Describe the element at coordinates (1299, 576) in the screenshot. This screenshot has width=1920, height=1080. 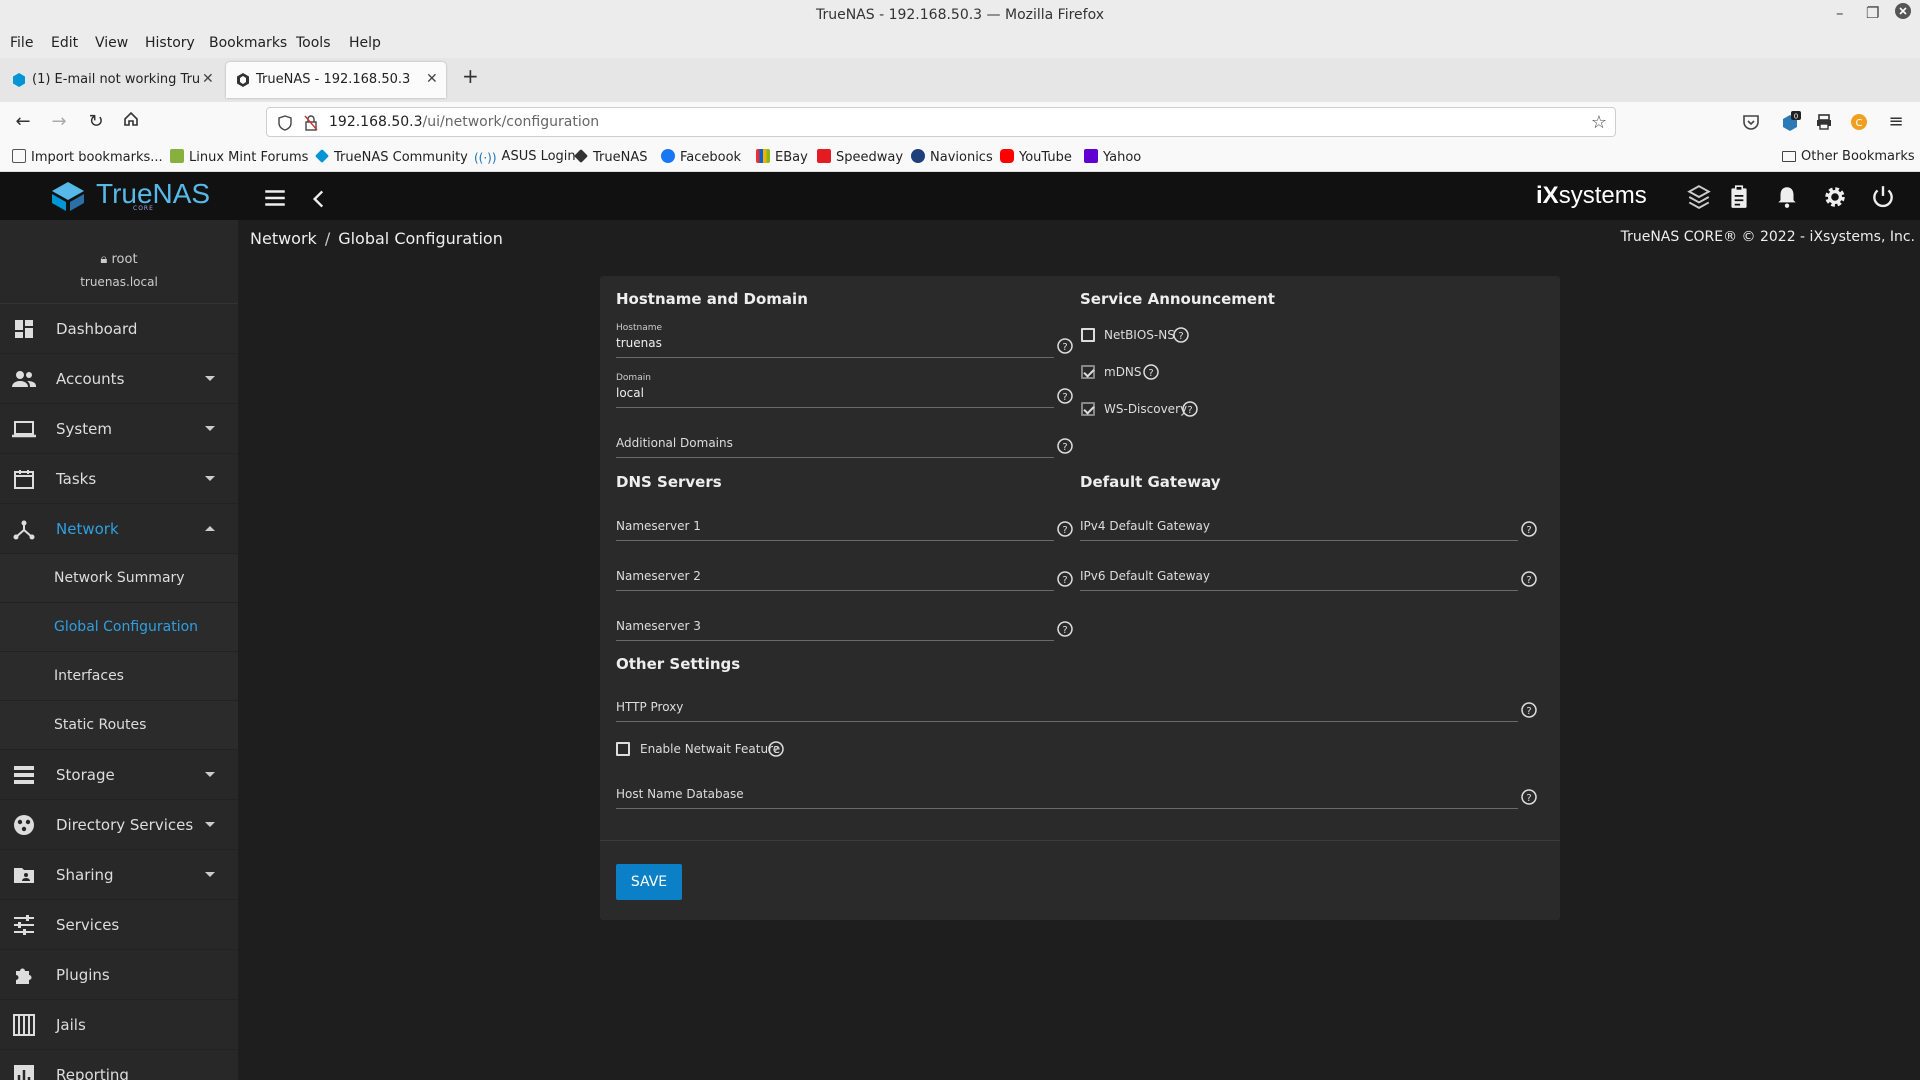
I see `ipv6-gateway-field: IPv6 Default Gateway` at that location.